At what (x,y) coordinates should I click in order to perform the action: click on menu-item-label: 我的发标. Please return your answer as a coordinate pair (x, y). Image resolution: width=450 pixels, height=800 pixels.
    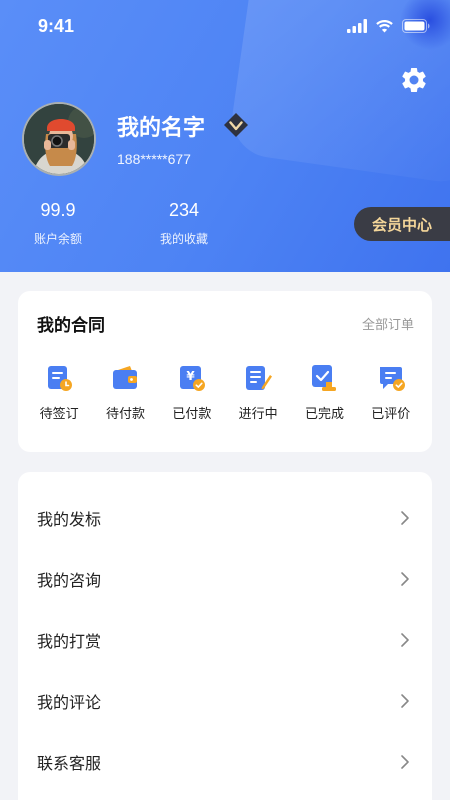
    Looking at the image, I should click on (69, 519).